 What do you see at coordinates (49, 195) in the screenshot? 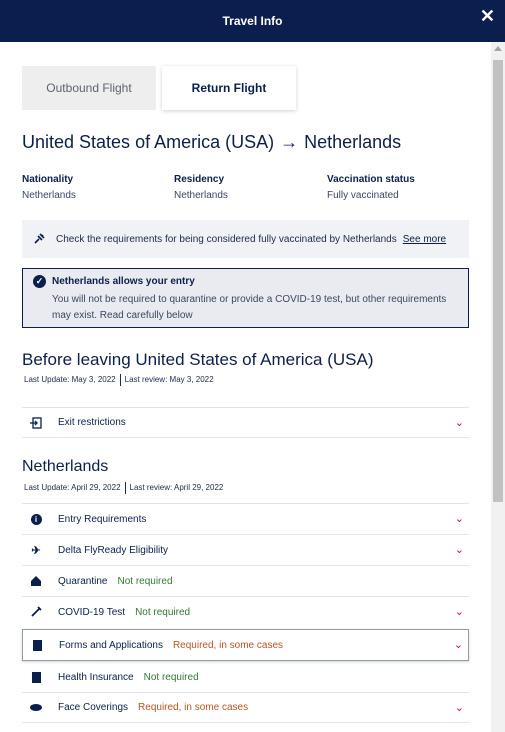
I see `nationality-value: Netherlands` at bounding box center [49, 195].